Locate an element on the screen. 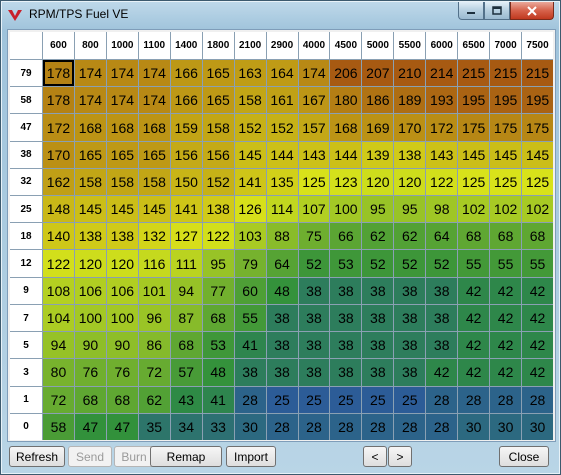 This screenshot has height=475, width=561. ve-cell: 104 is located at coordinates (58, 318).